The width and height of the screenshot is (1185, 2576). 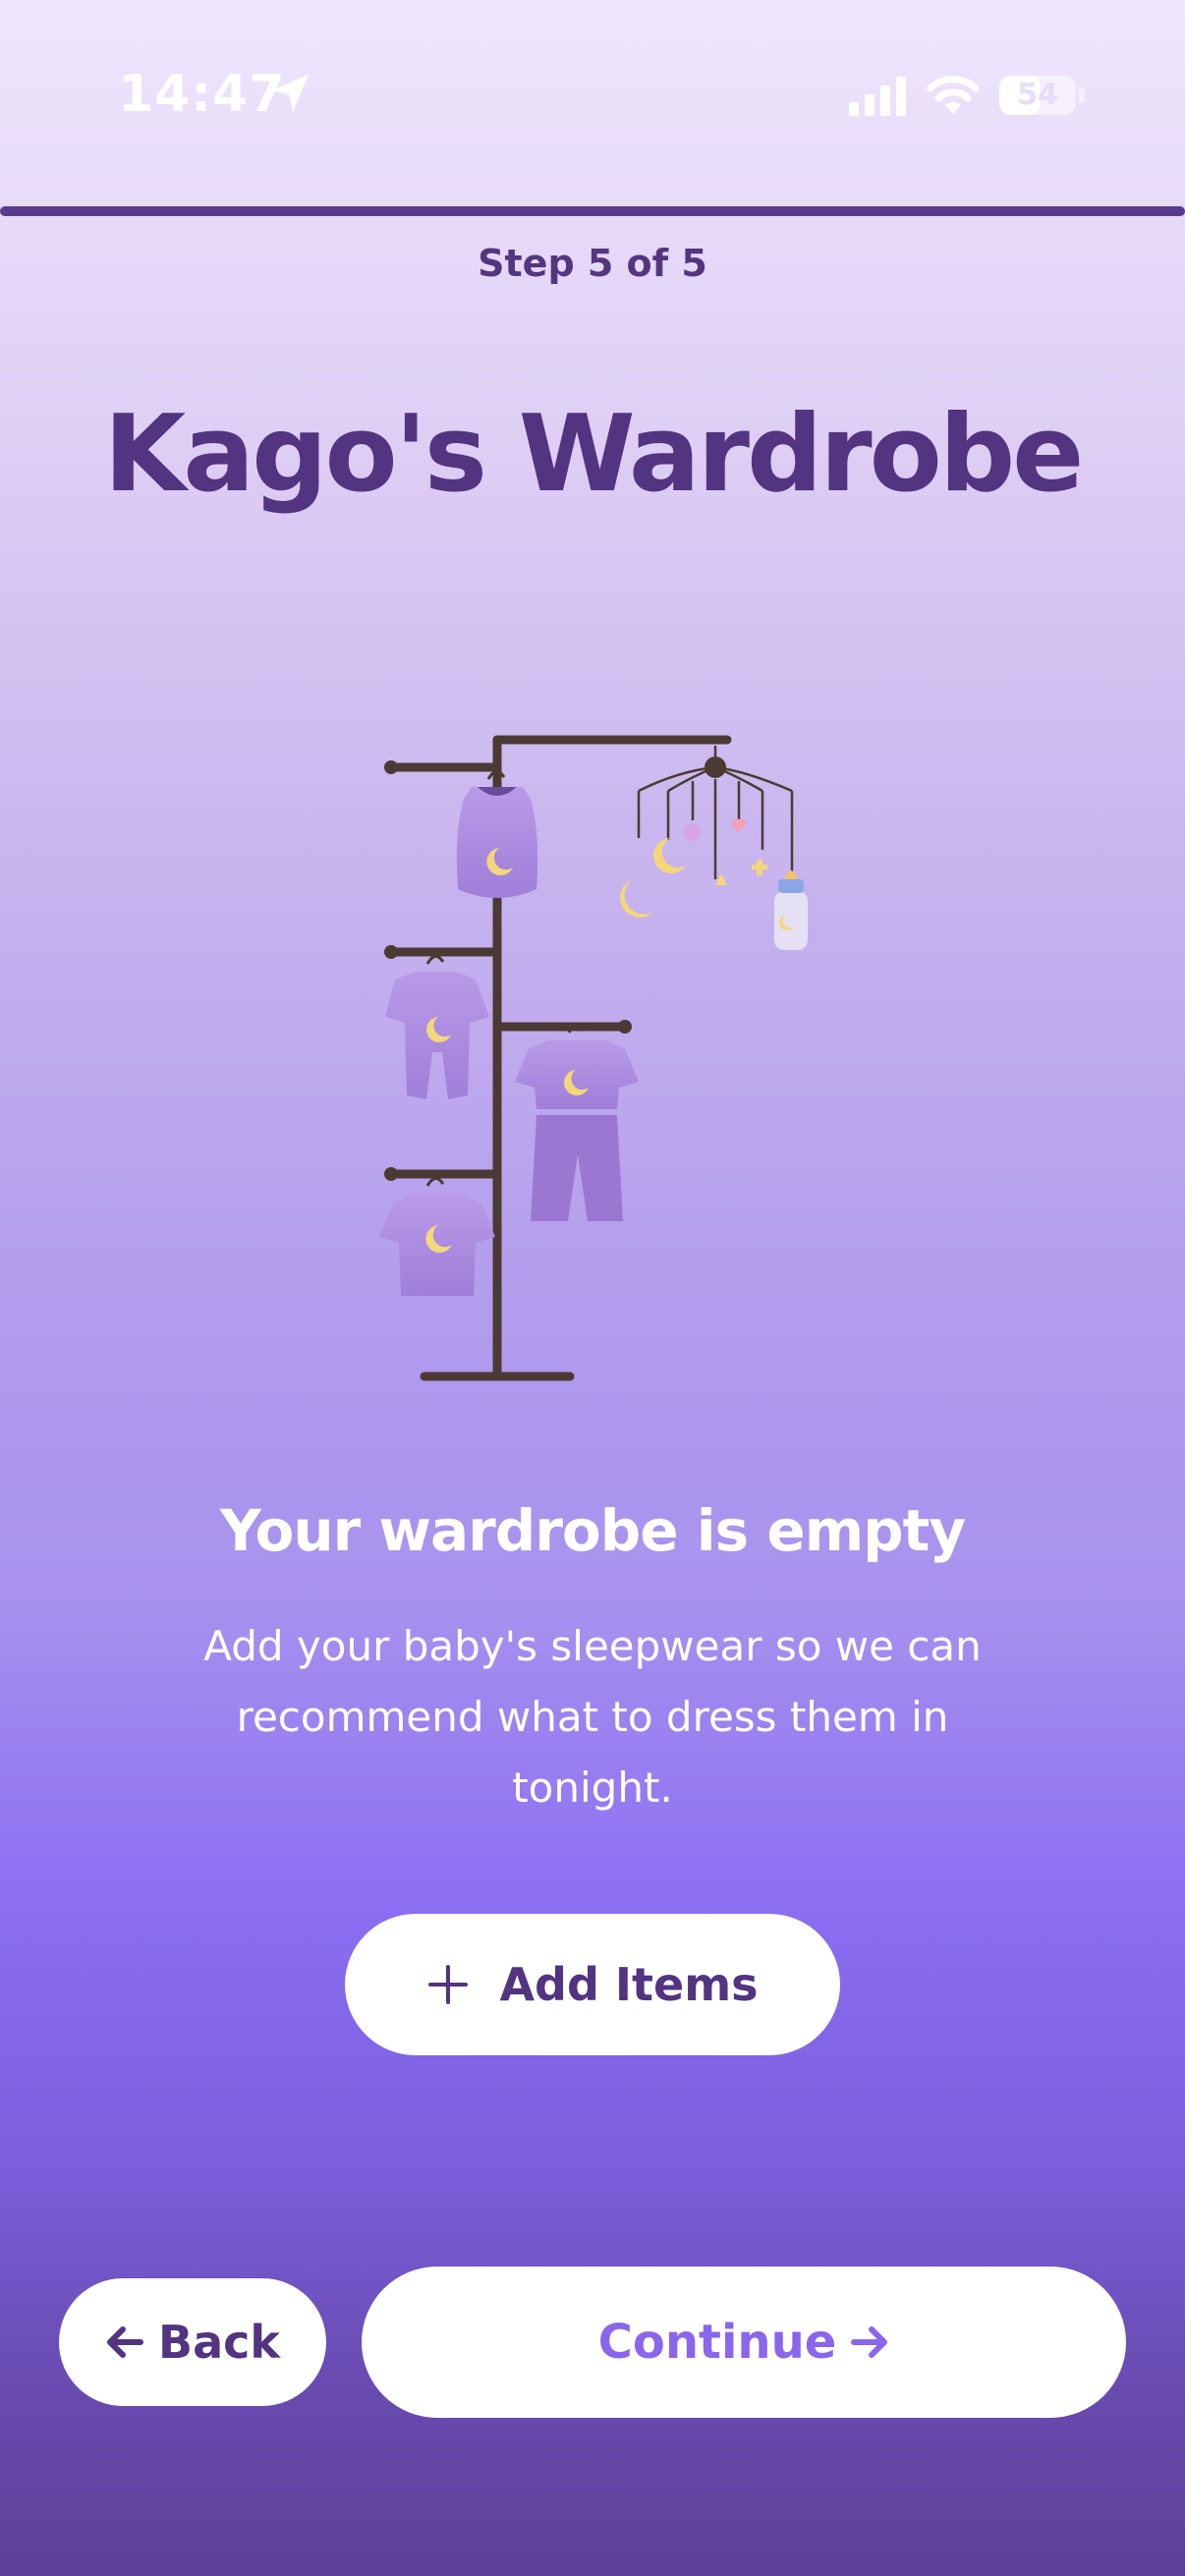 What do you see at coordinates (594, 454) in the screenshot?
I see `page-title: Kago's Wardrobe` at bounding box center [594, 454].